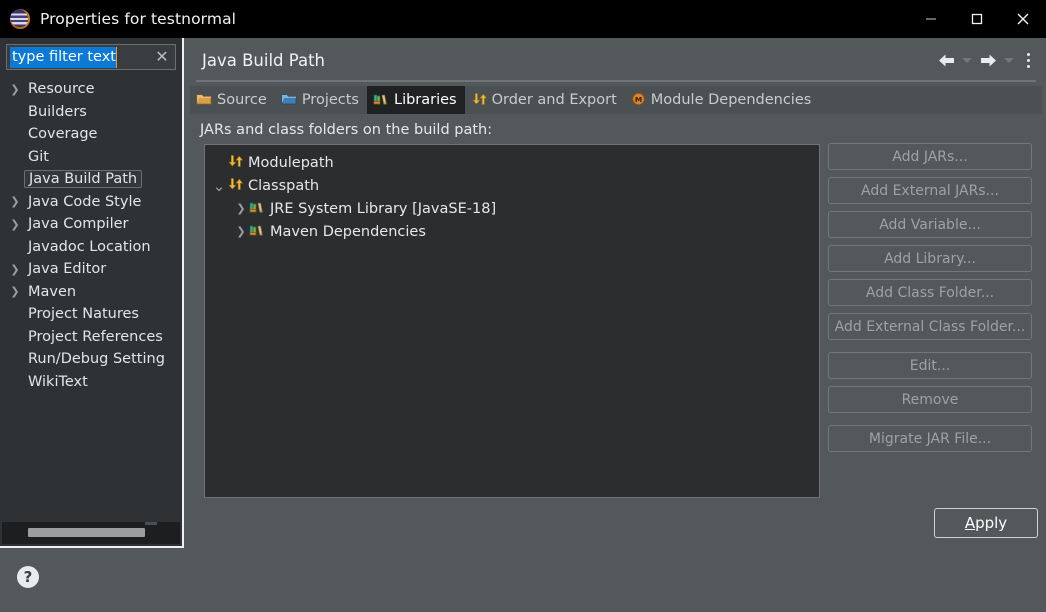 Image resolution: width=1046 pixels, height=612 pixels. Describe the element at coordinates (91, 89) in the screenshot. I see `sidebar-item-resource: ❯ Resource` at that location.